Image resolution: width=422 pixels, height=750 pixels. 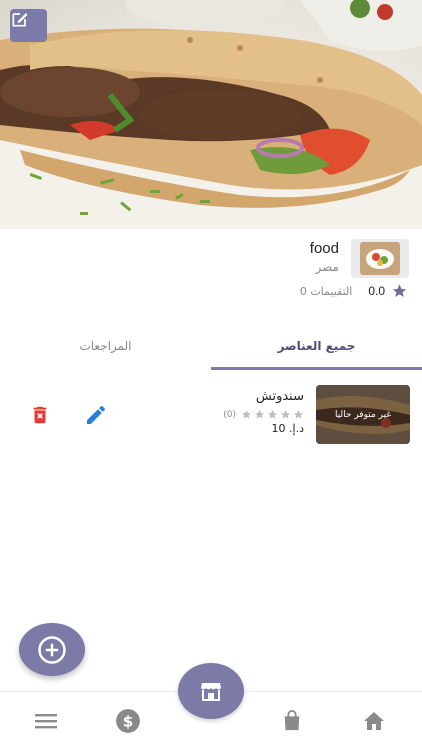 I want to click on add-item-button, so click(x=52, y=649).